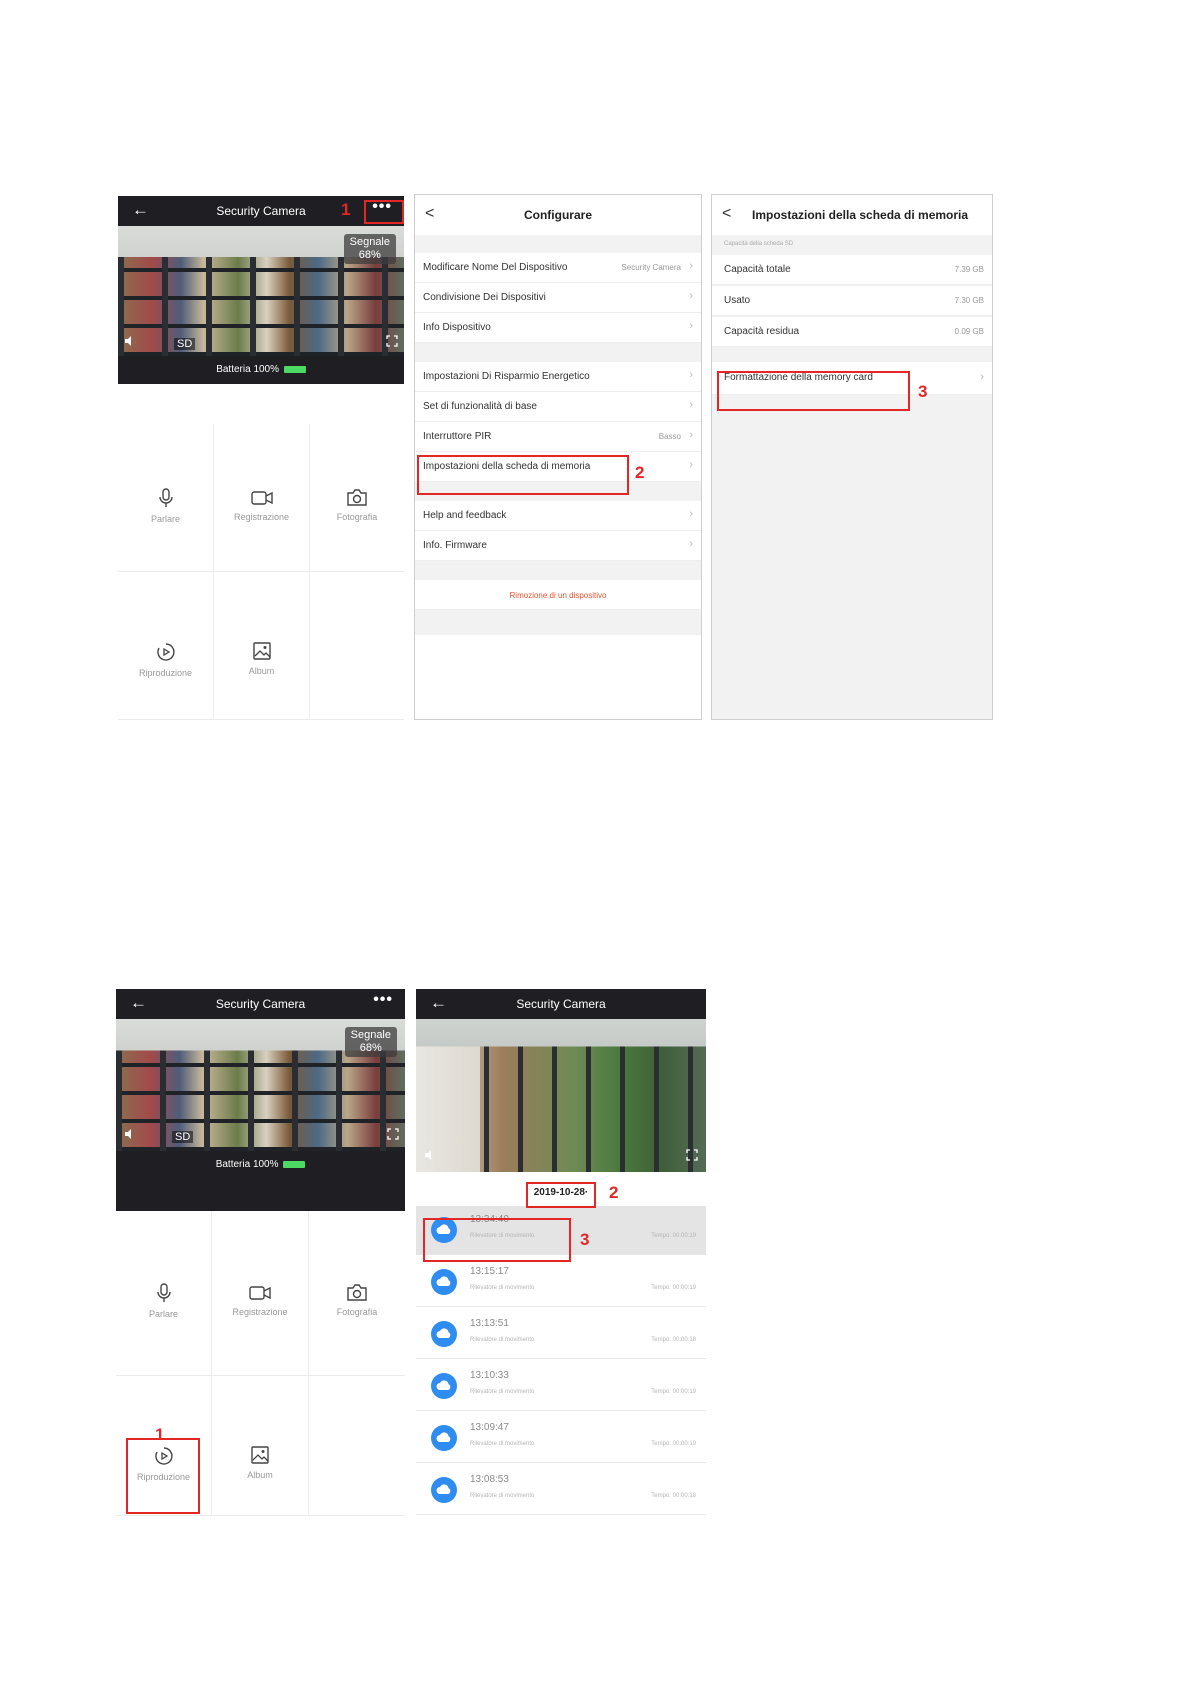 Image resolution: width=1192 pixels, height=1685 pixels. I want to click on setting-basic-features: Set di funzionalità di base ›, so click(558, 407).